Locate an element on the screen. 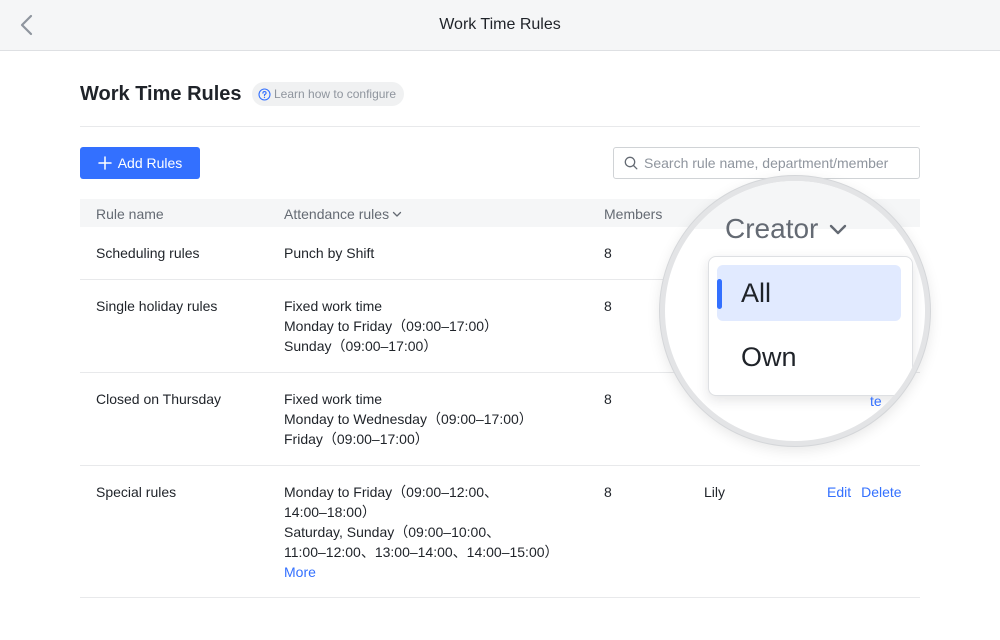 The image size is (1000, 640). rule-name: Special rules is located at coordinates (136, 492).